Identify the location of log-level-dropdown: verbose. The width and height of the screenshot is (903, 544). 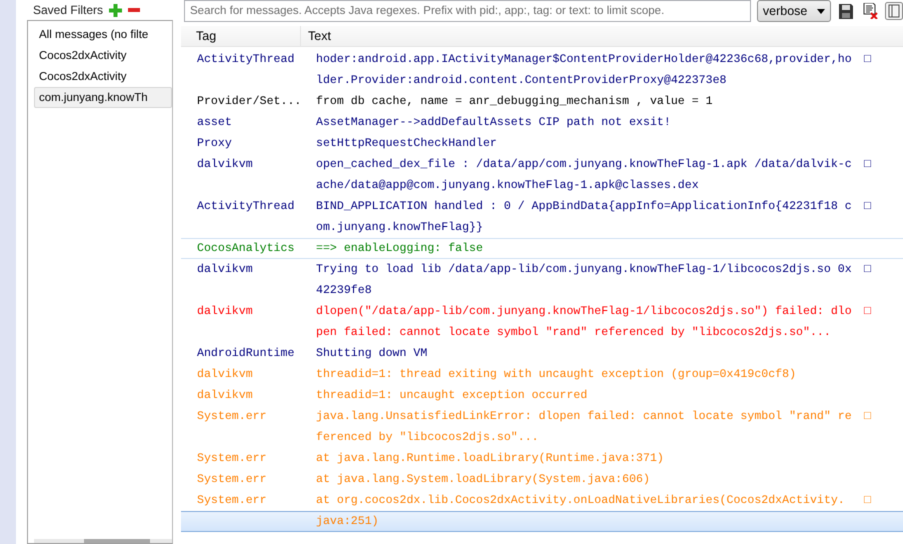
(794, 11).